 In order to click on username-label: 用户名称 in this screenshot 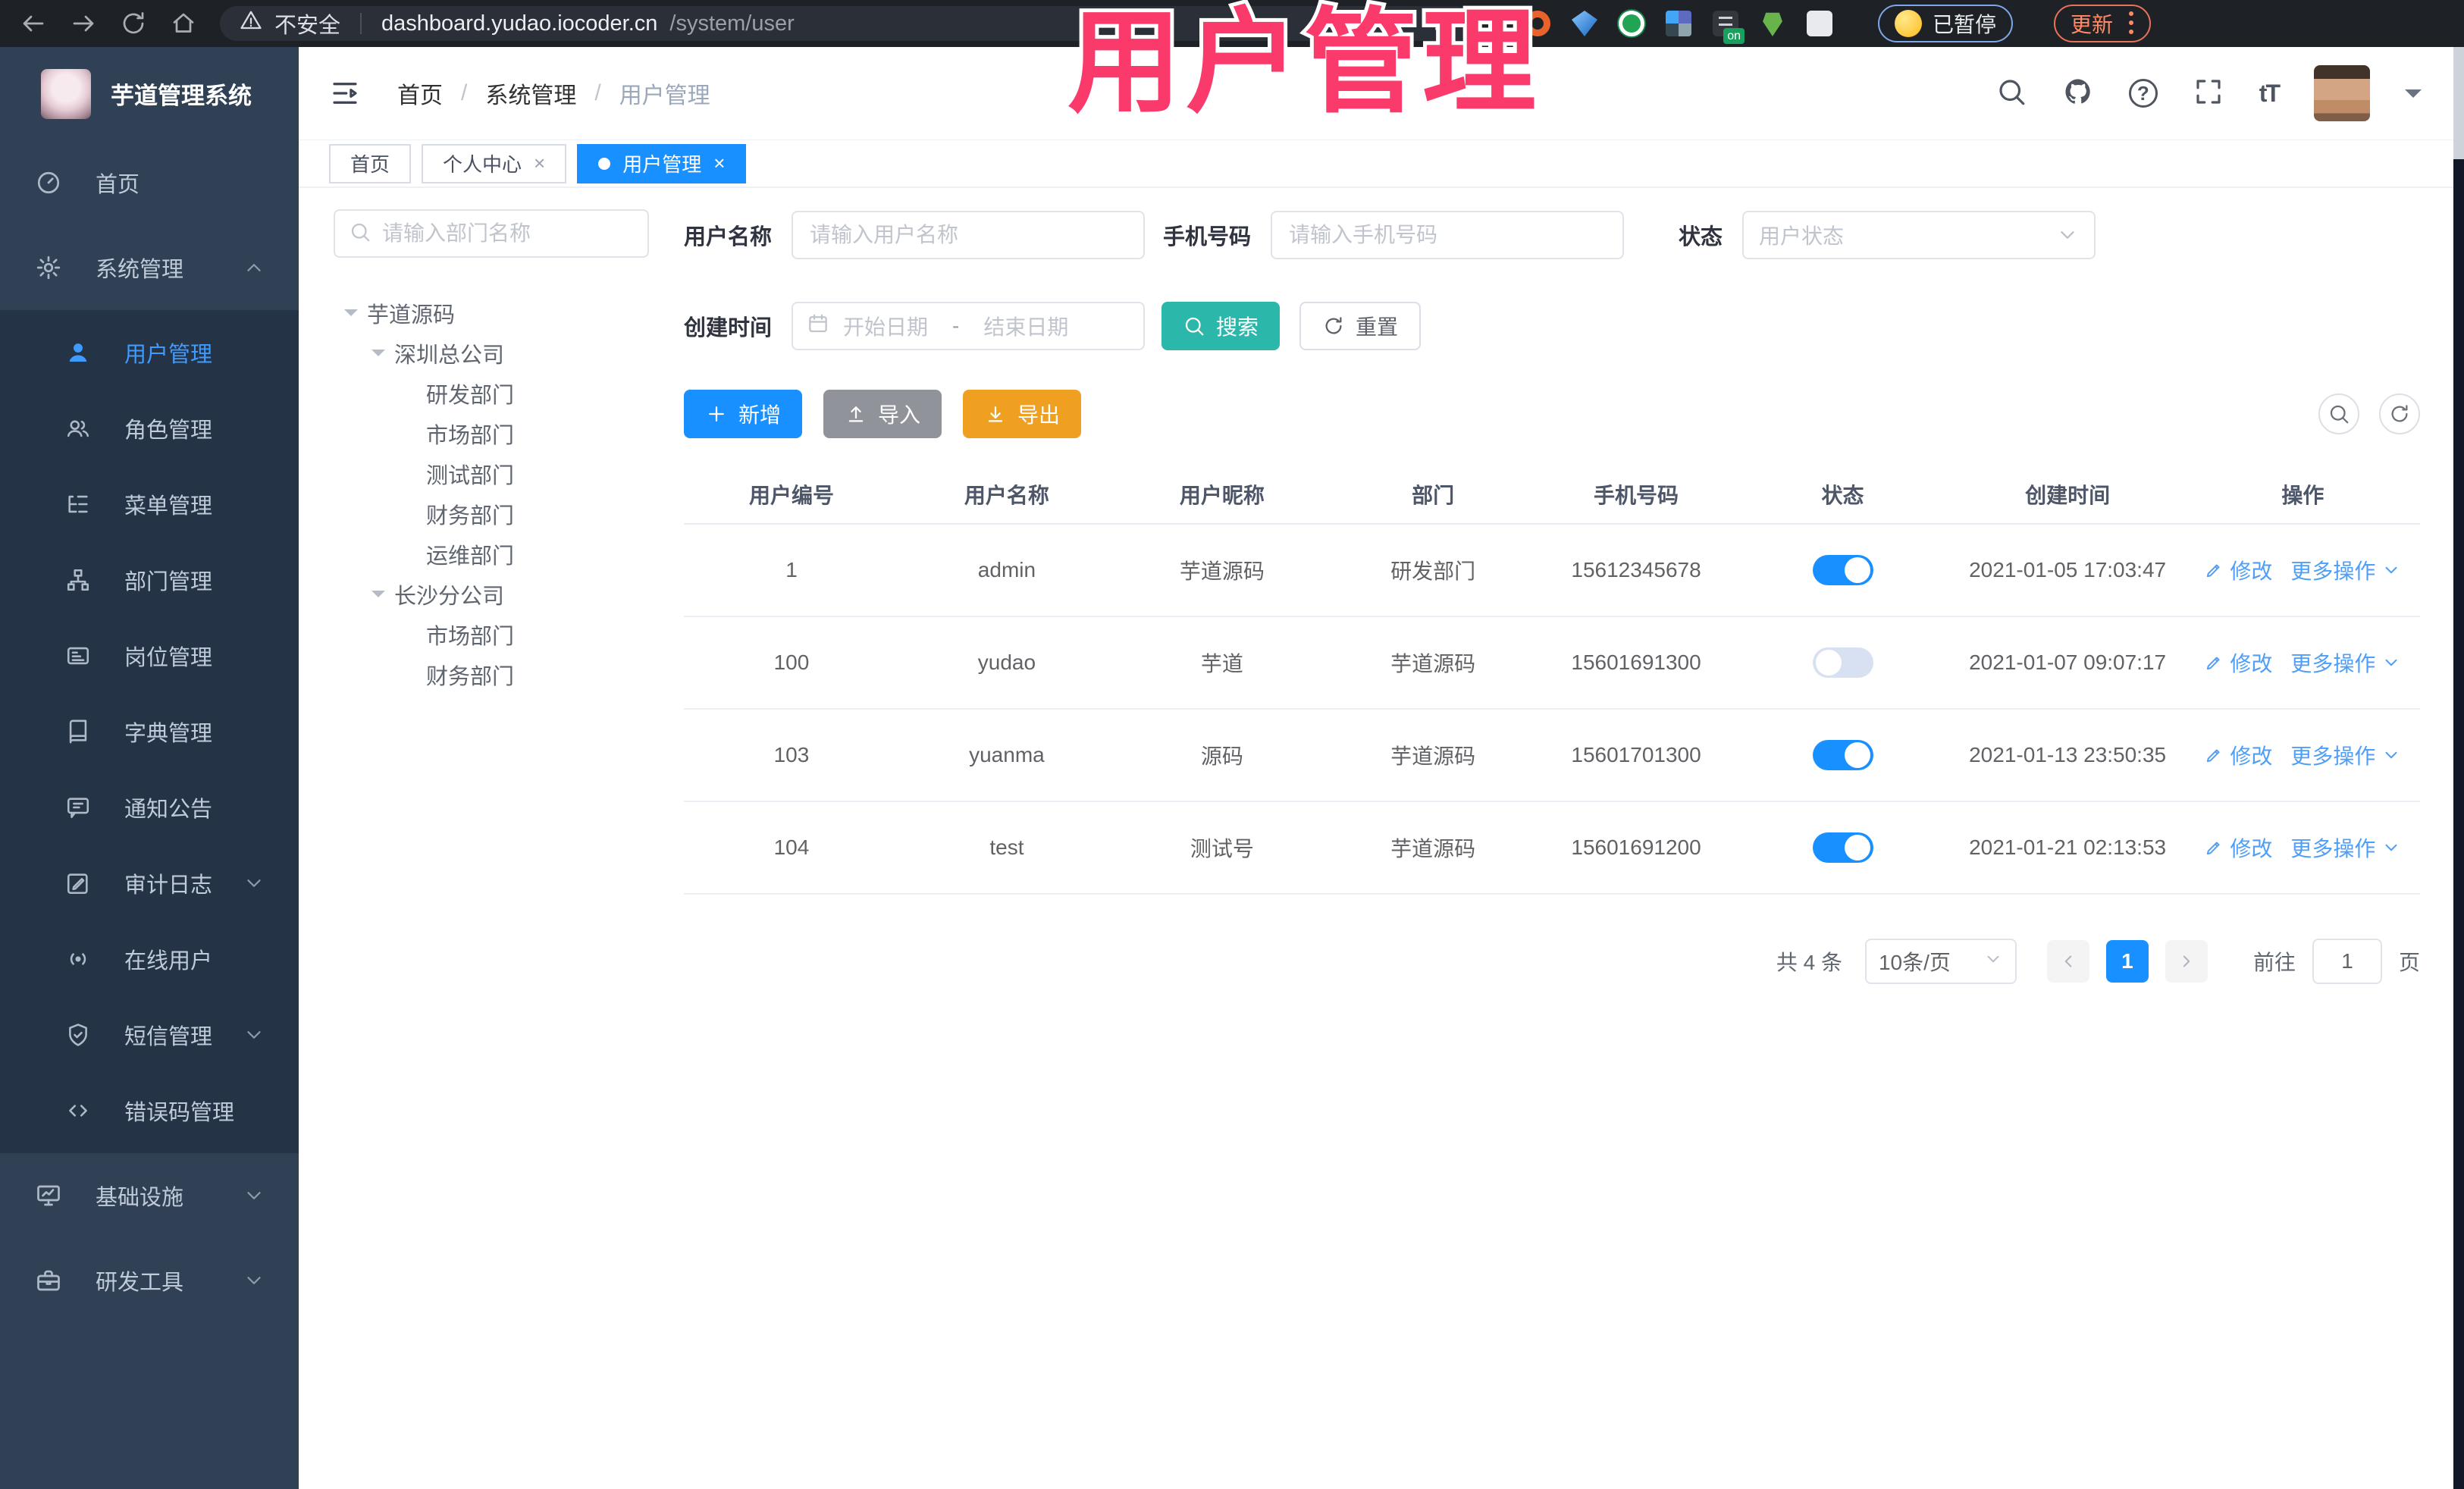, I will do `click(729, 237)`.